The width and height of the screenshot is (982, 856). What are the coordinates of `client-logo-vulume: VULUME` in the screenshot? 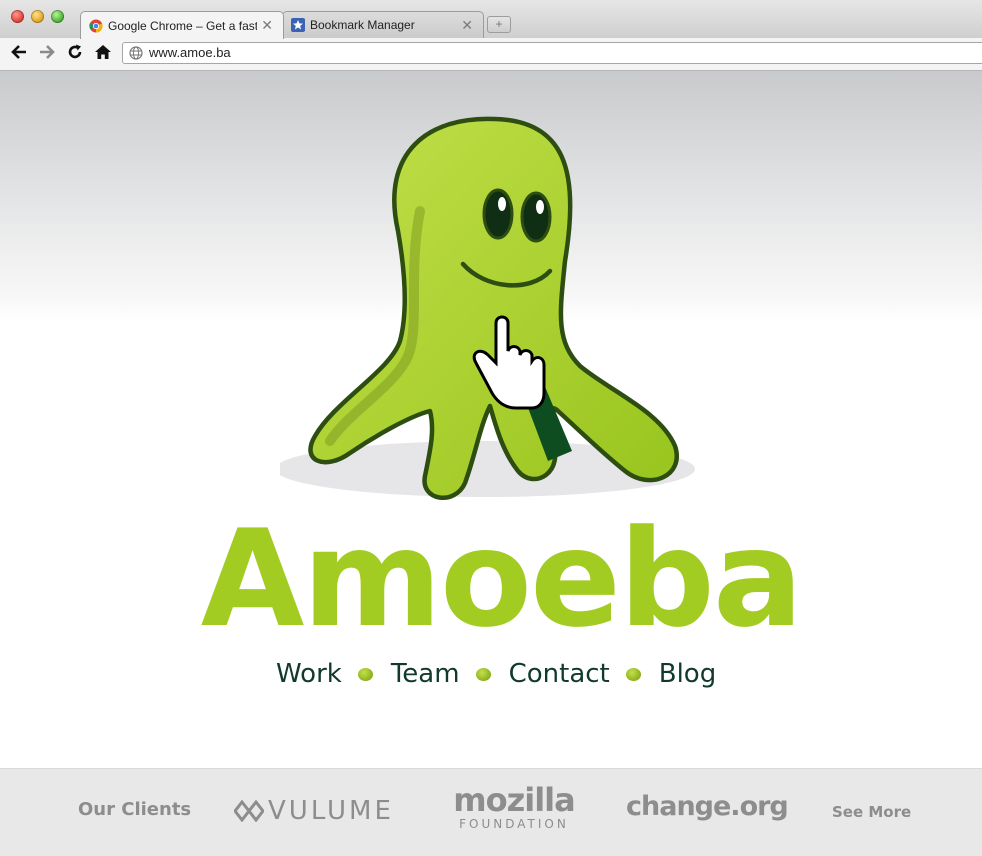 It's located at (314, 811).